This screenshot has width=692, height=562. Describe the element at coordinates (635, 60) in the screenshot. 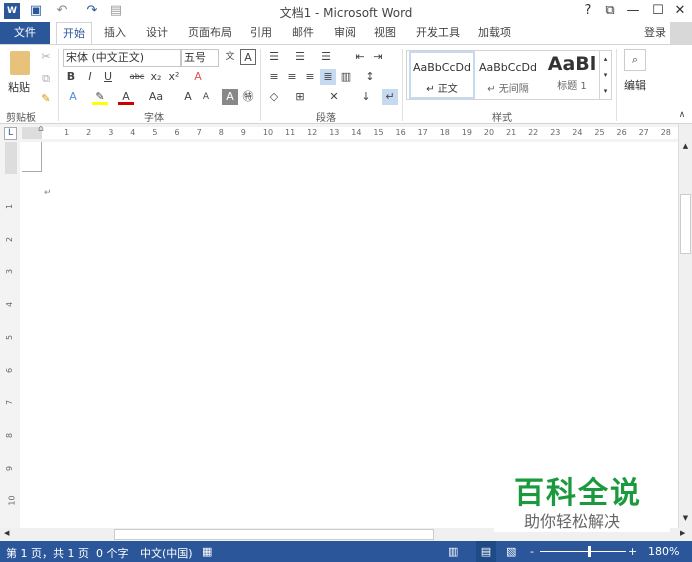

I see `find-icon: ⌕` at that location.